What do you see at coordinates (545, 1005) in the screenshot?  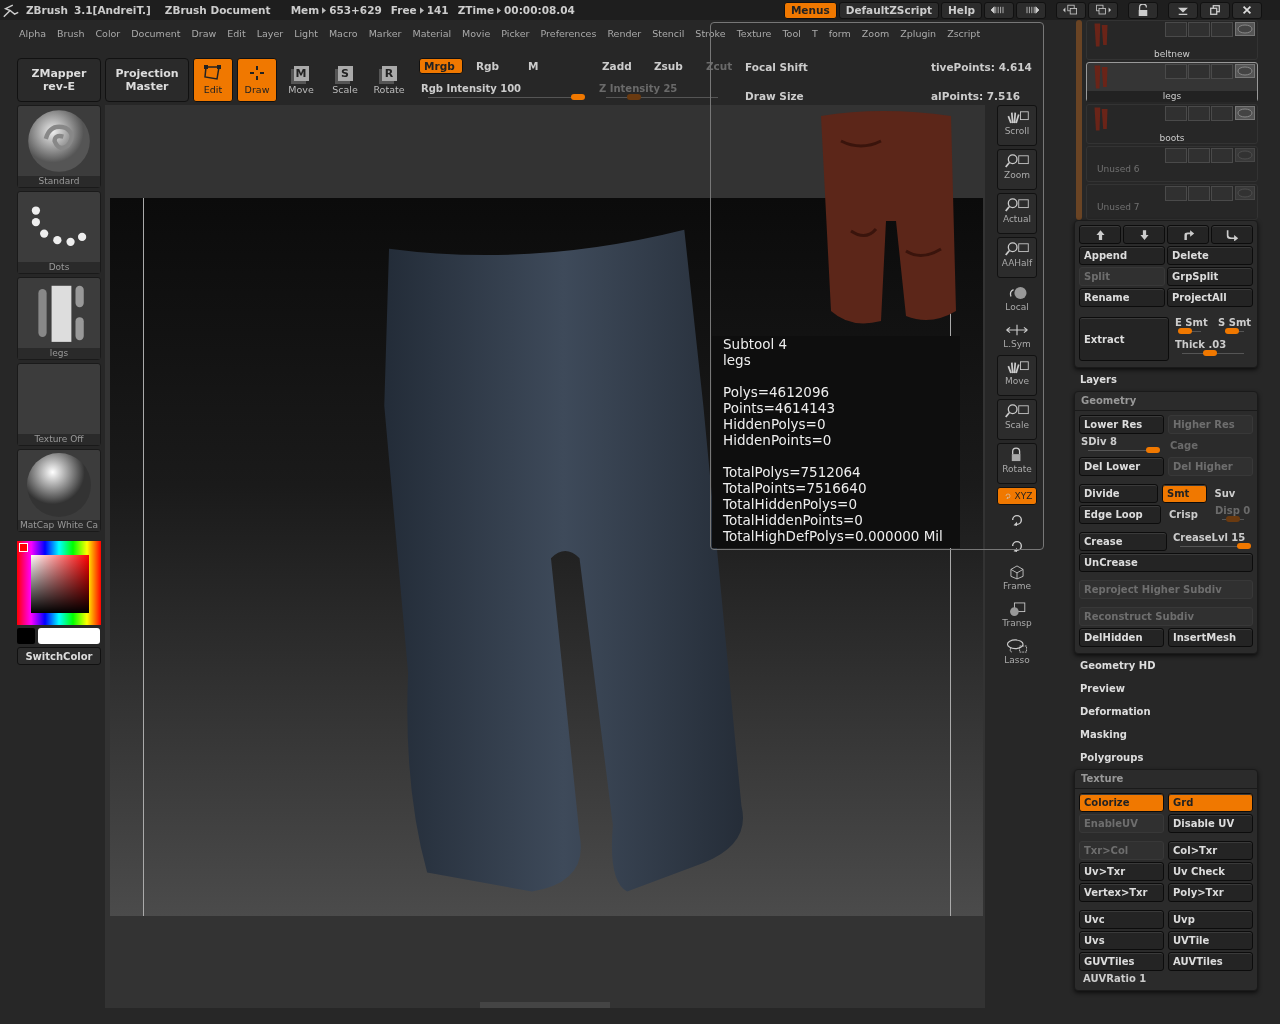 I see `scroll-handle` at bounding box center [545, 1005].